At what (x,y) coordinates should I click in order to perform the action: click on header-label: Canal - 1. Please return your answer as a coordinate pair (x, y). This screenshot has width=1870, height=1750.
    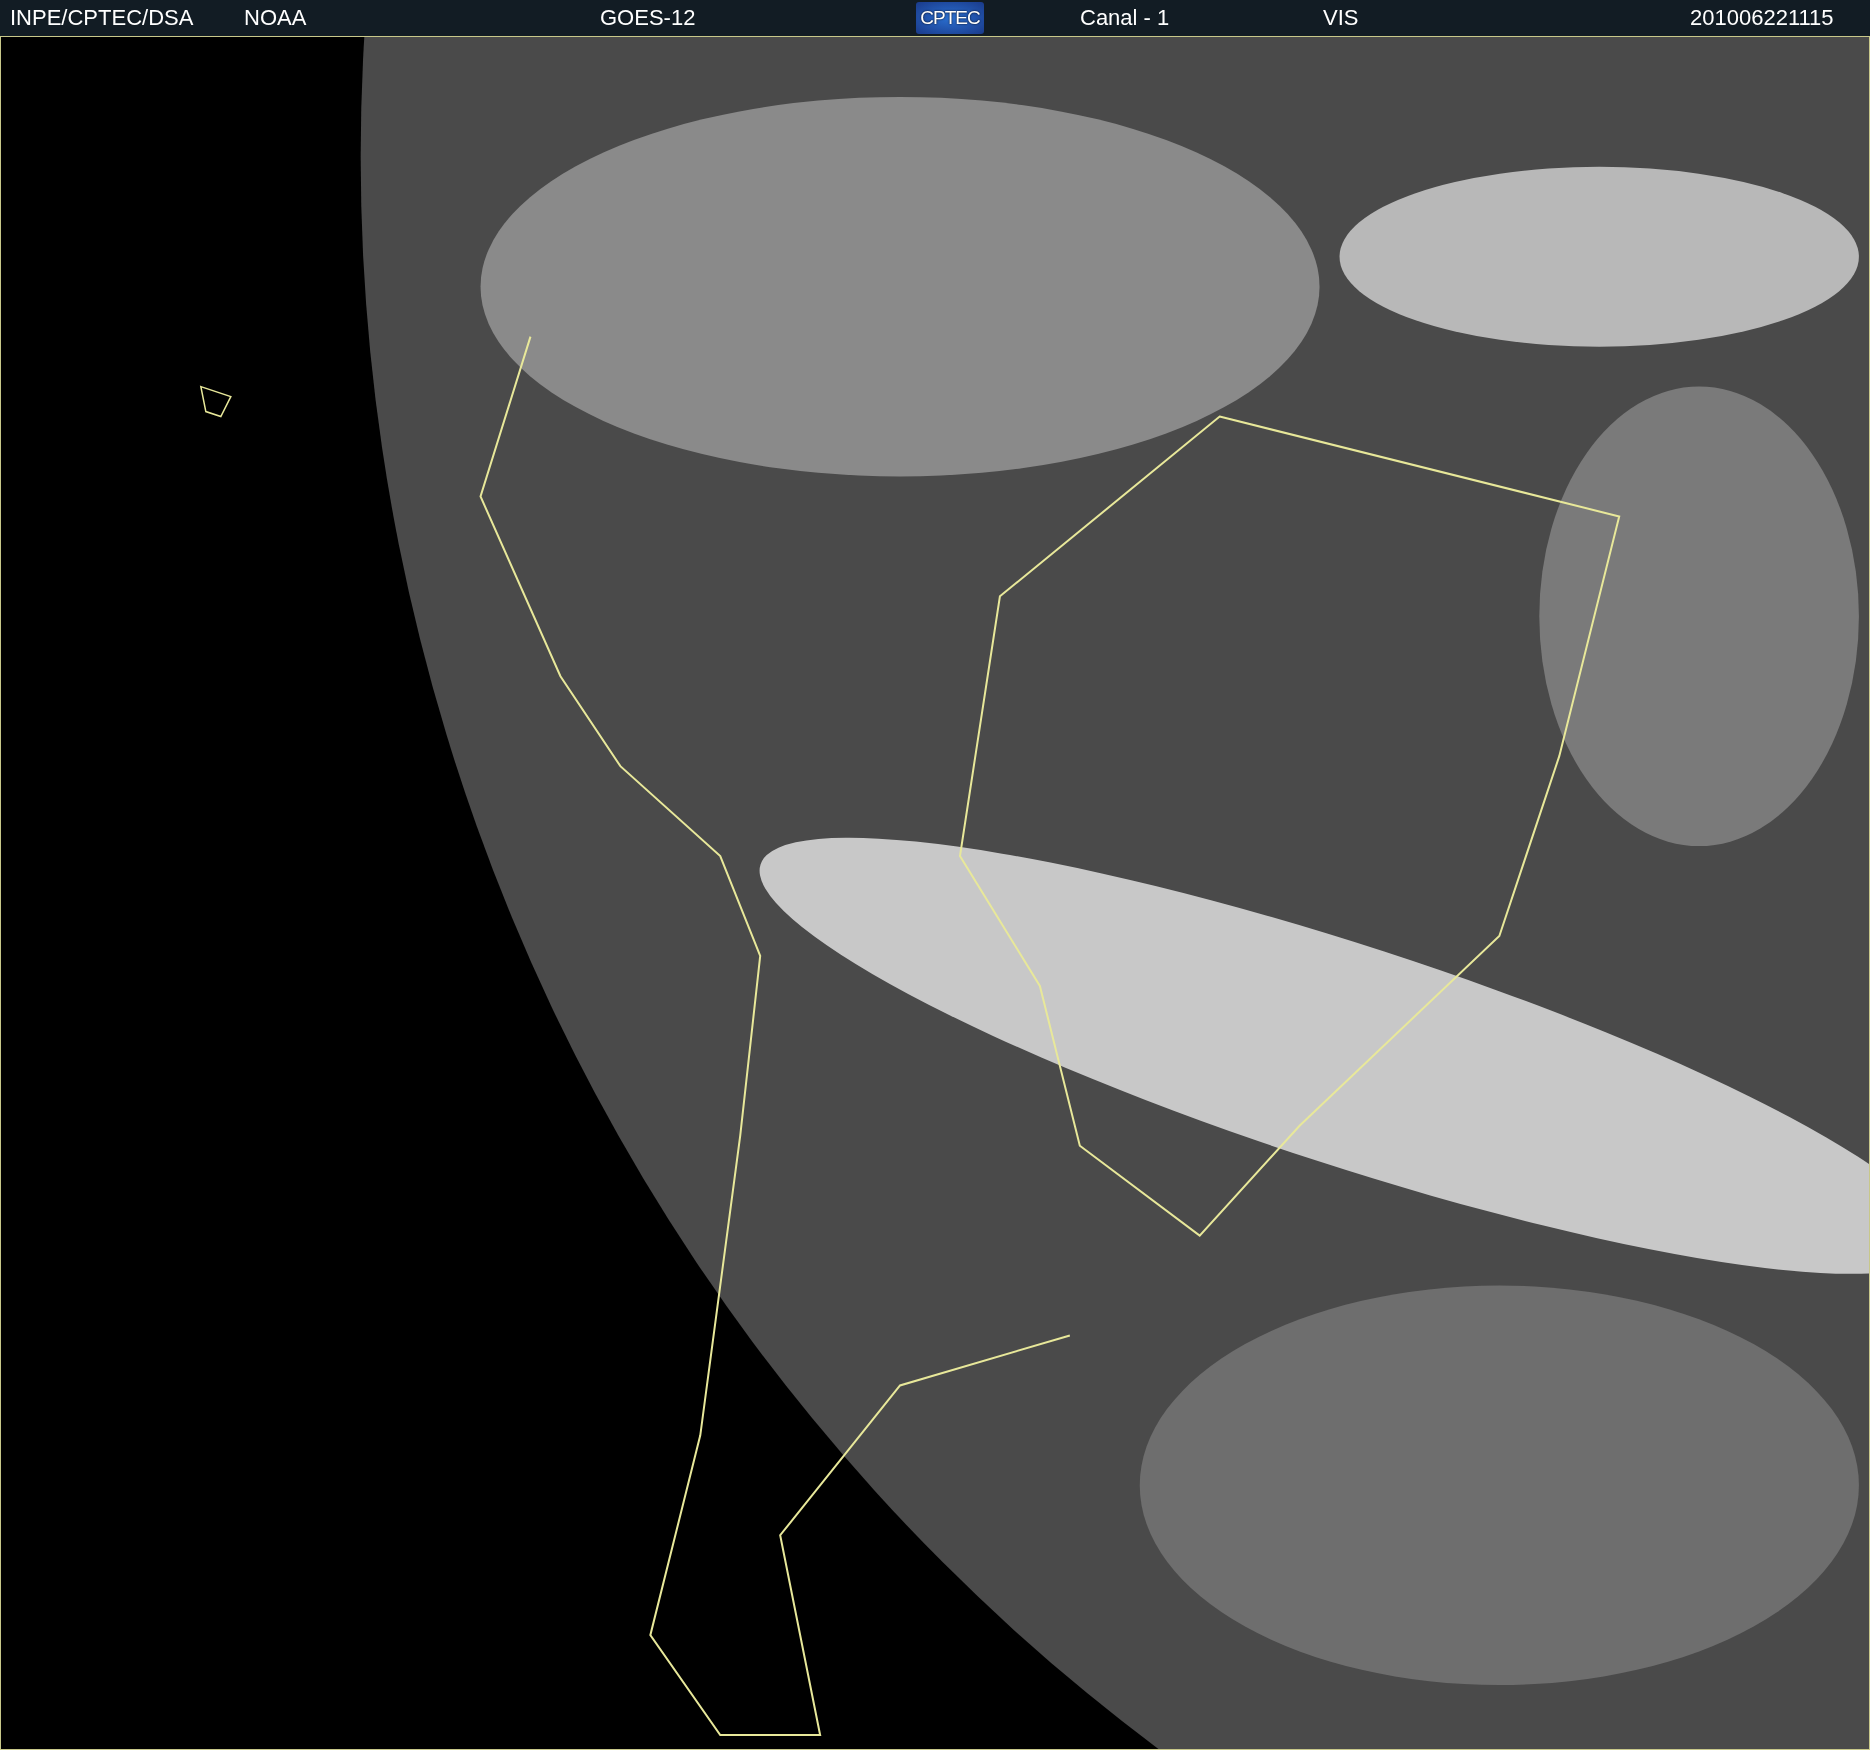
    Looking at the image, I should click on (1125, 17).